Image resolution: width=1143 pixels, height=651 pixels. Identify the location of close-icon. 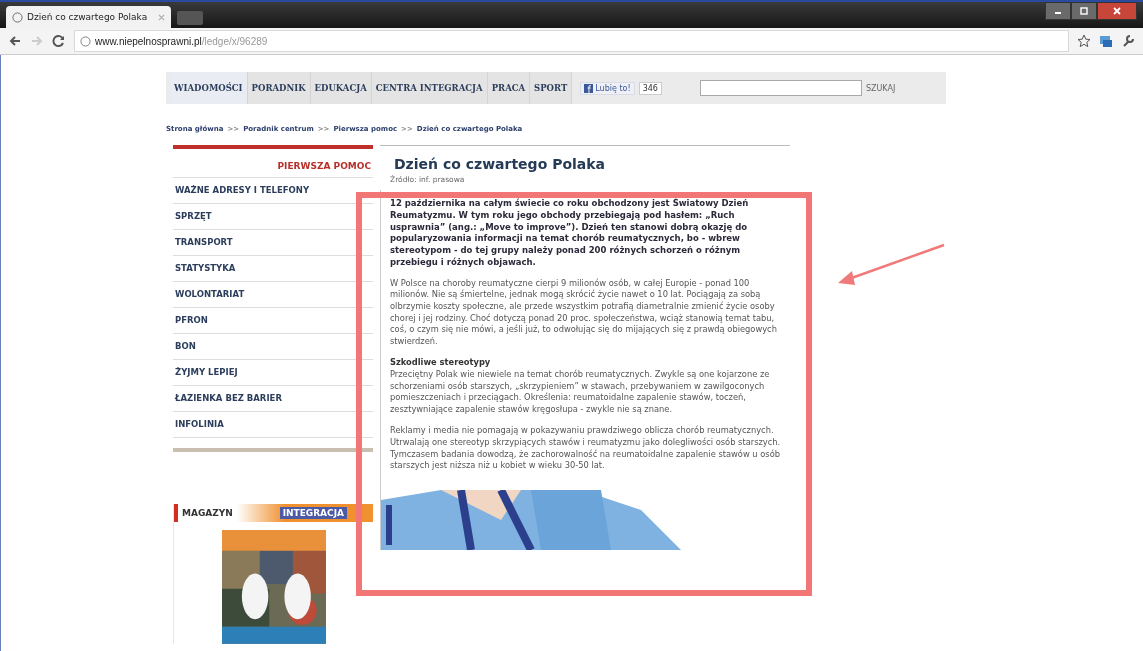
(1117, 11).